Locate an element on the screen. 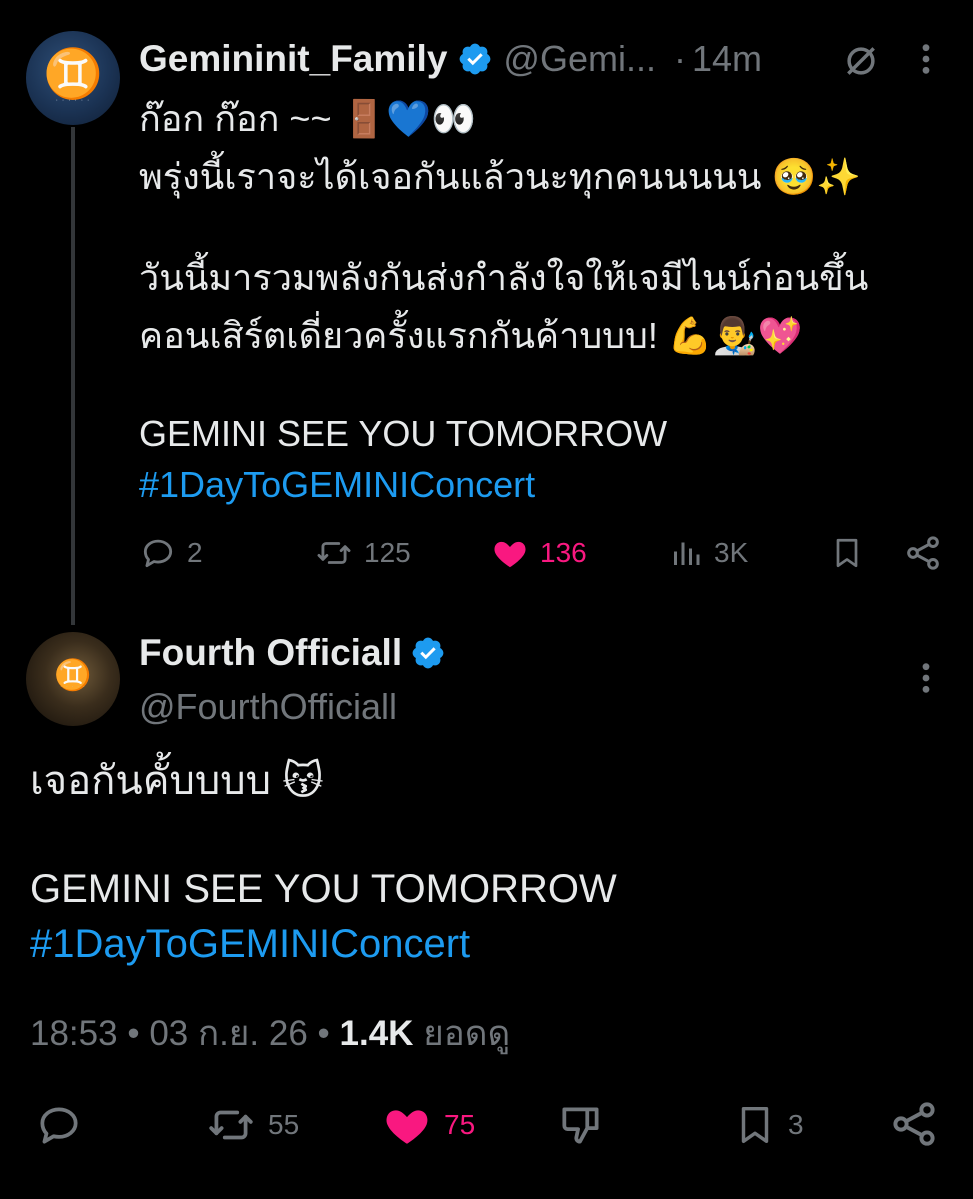 The height and width of the screenshot is (1199, 973). tweet-text-line-1: ก๊อก ก๊อก ~~ 🚪💙👀 is located at coordinates (307, 118).